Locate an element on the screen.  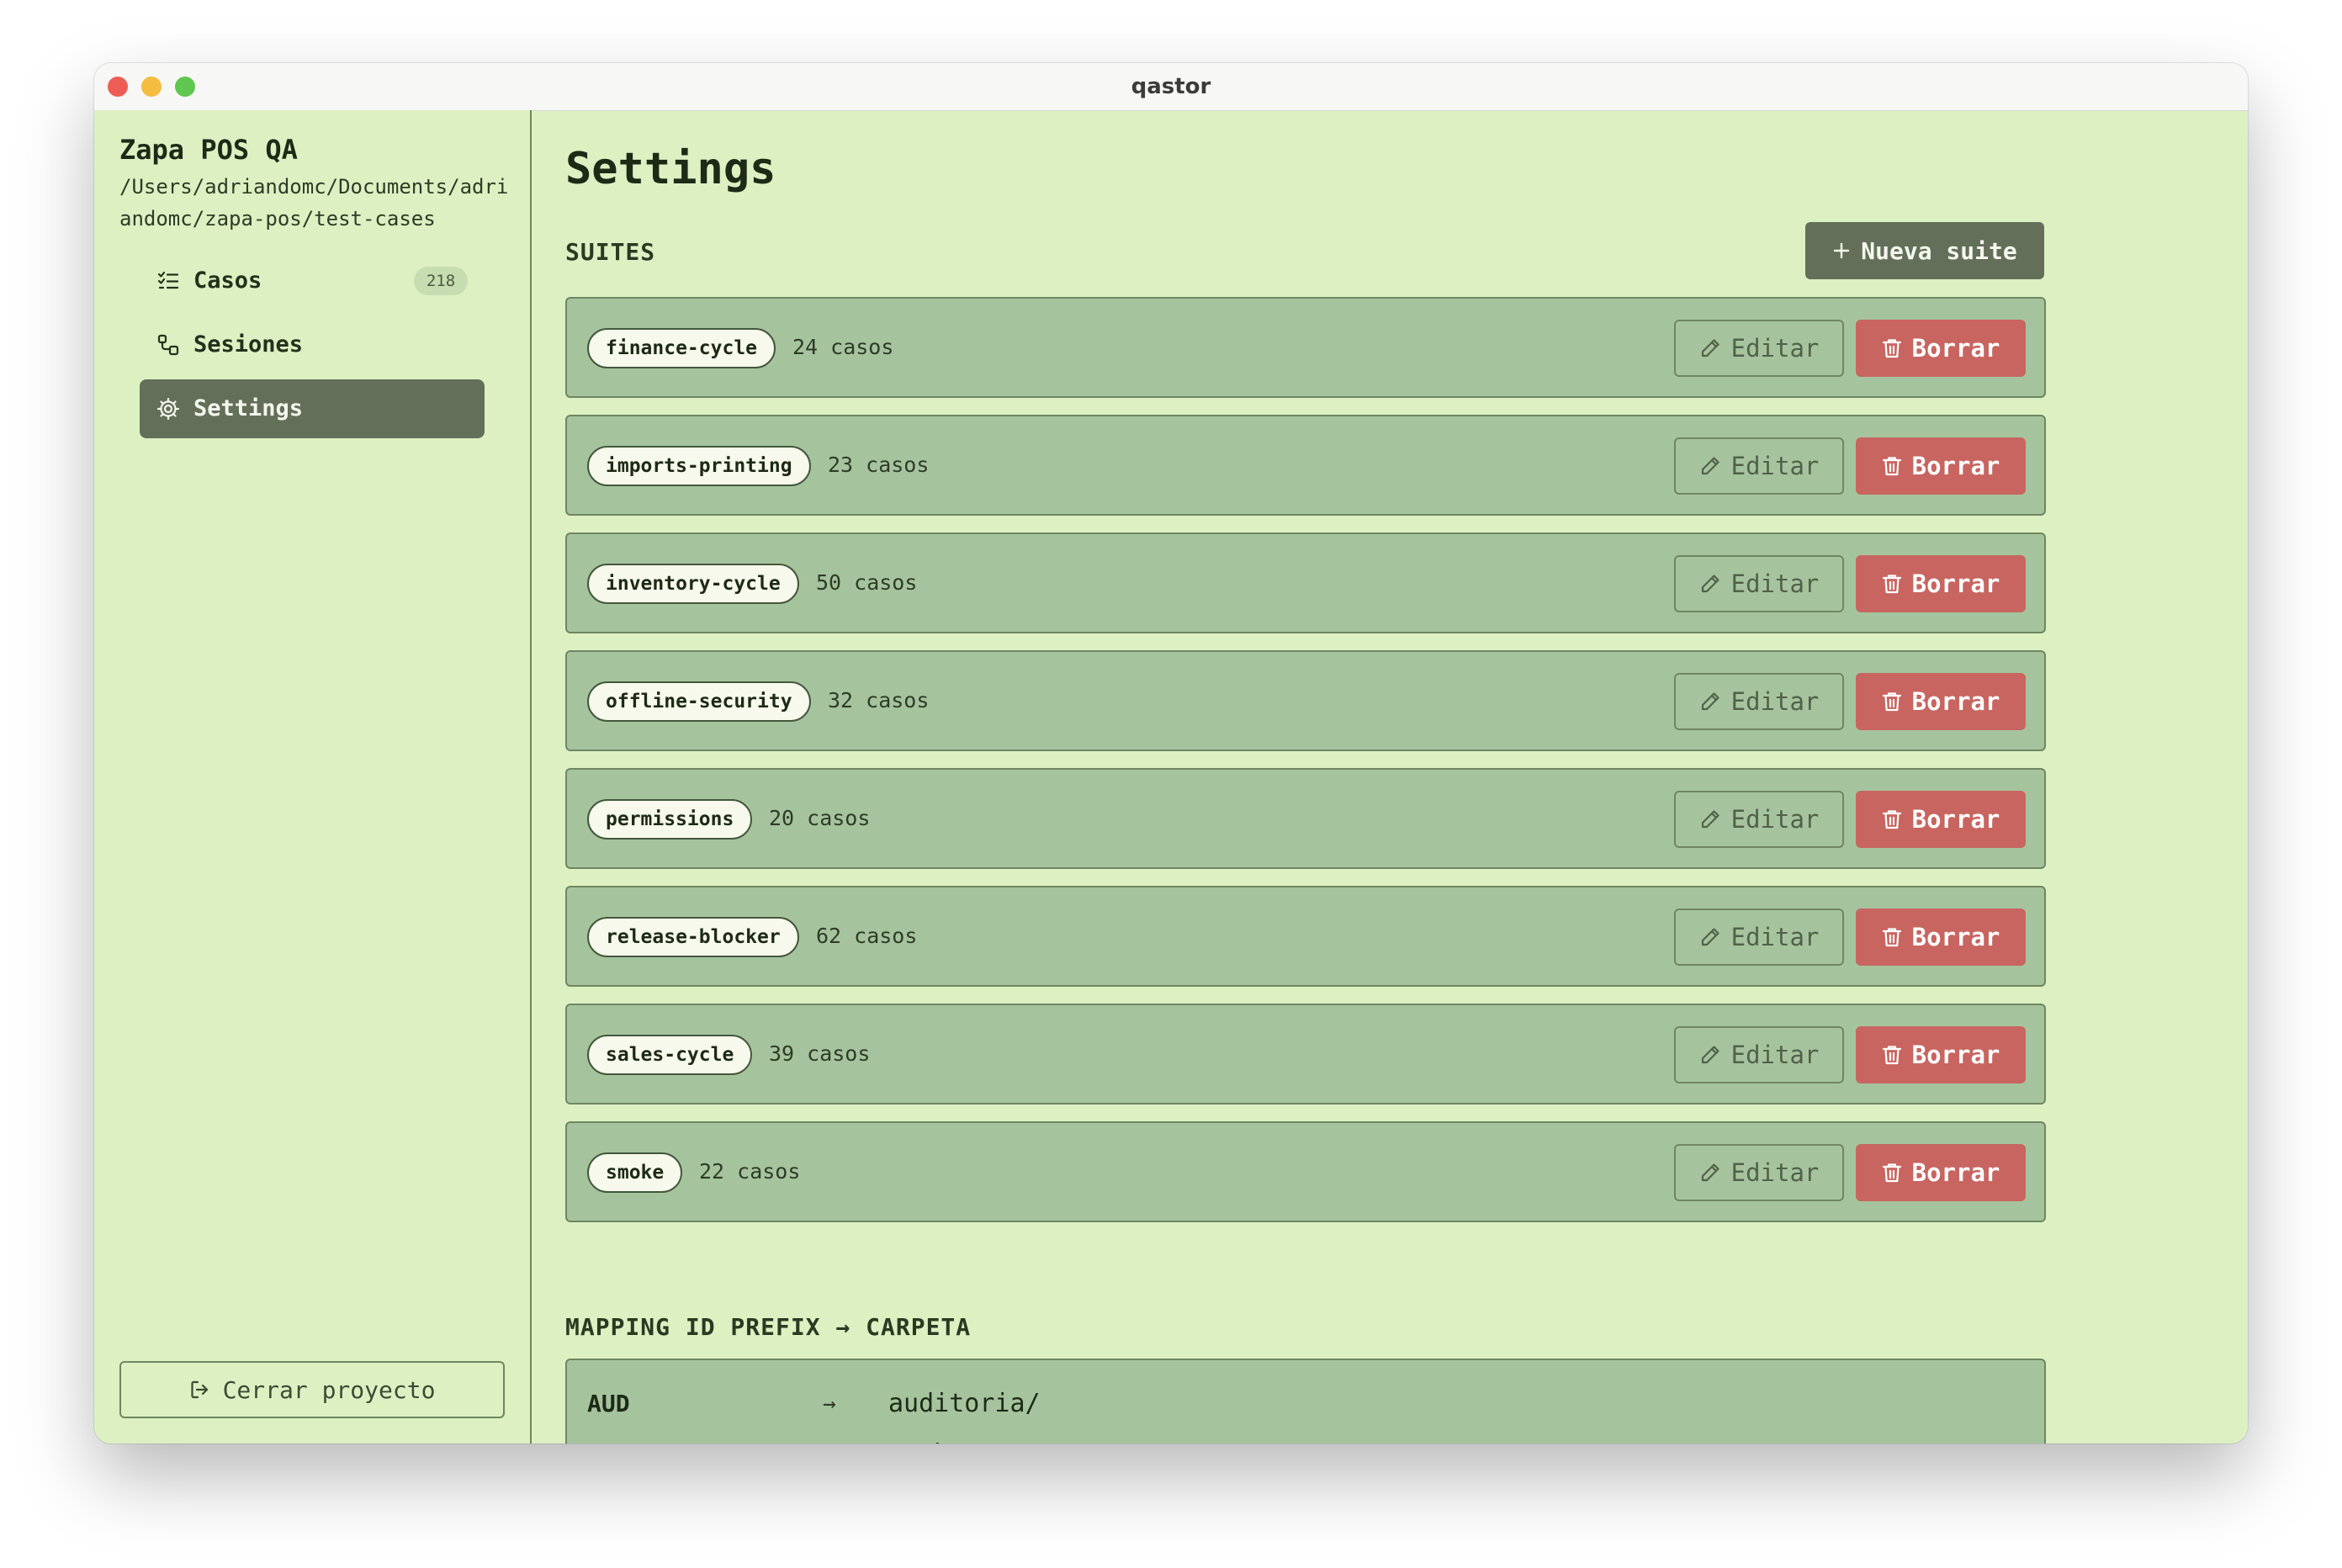
suite-row: inventory-cycle 50 casos Editar Borrar is located at coordinates (1305, 582).